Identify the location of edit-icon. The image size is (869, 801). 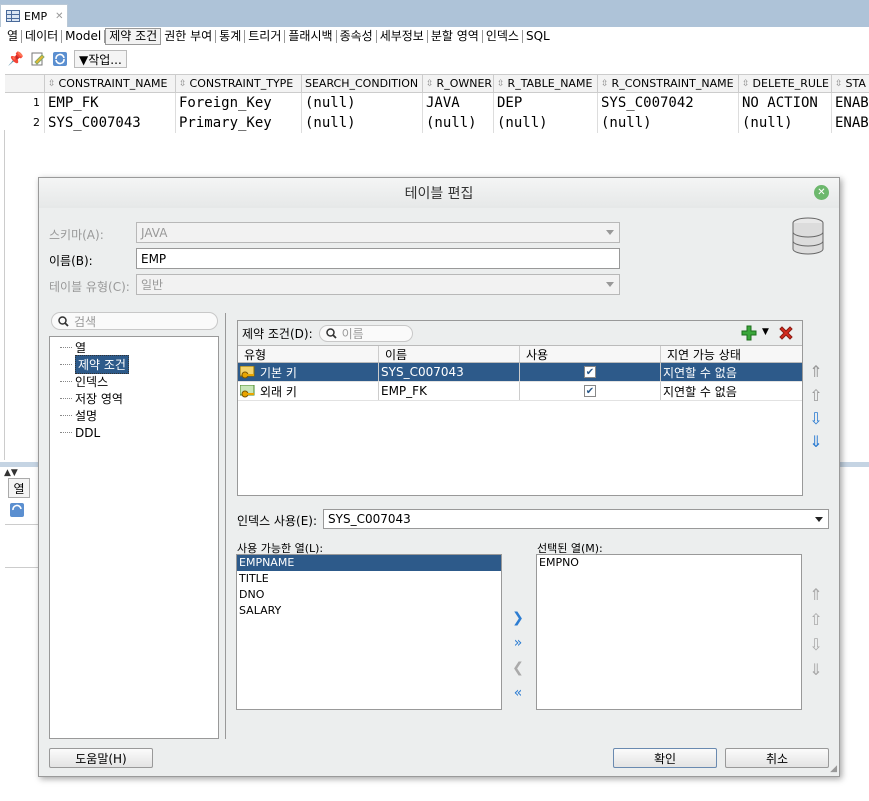
(38, 59).